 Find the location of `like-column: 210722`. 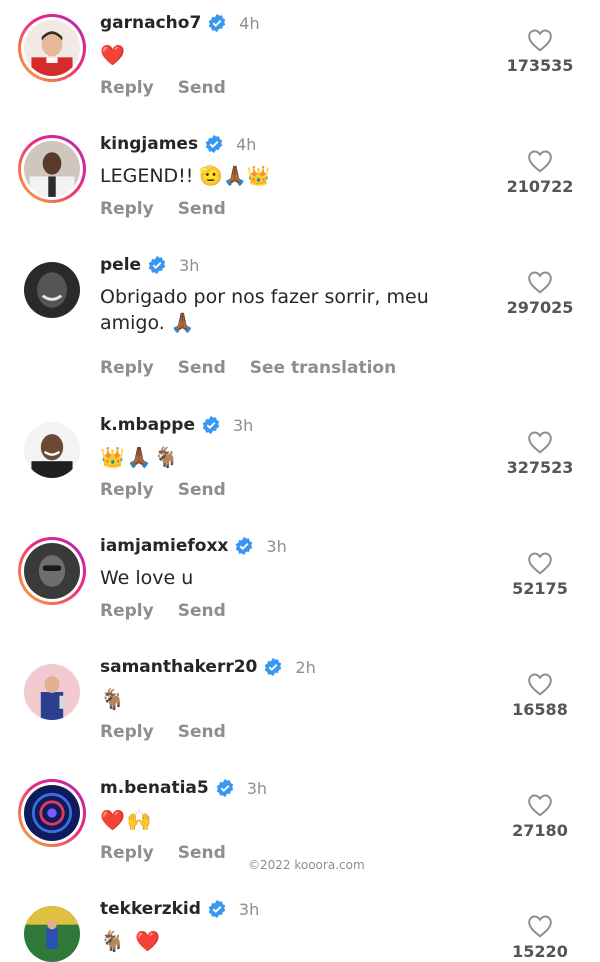

like-column: 210722 is located at coordinates (540, 172).